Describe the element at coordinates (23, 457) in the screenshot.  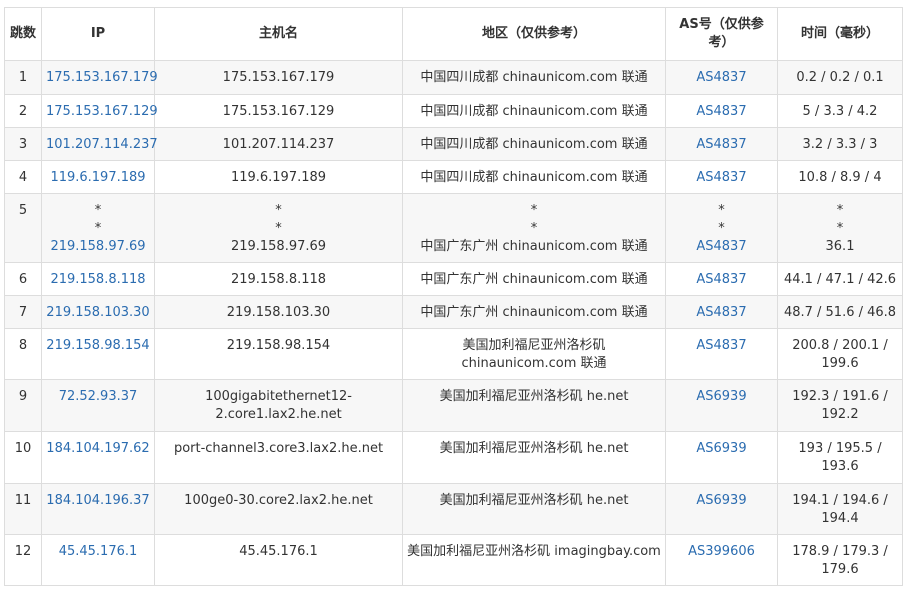
I see `hop-cell: 10` at that location.